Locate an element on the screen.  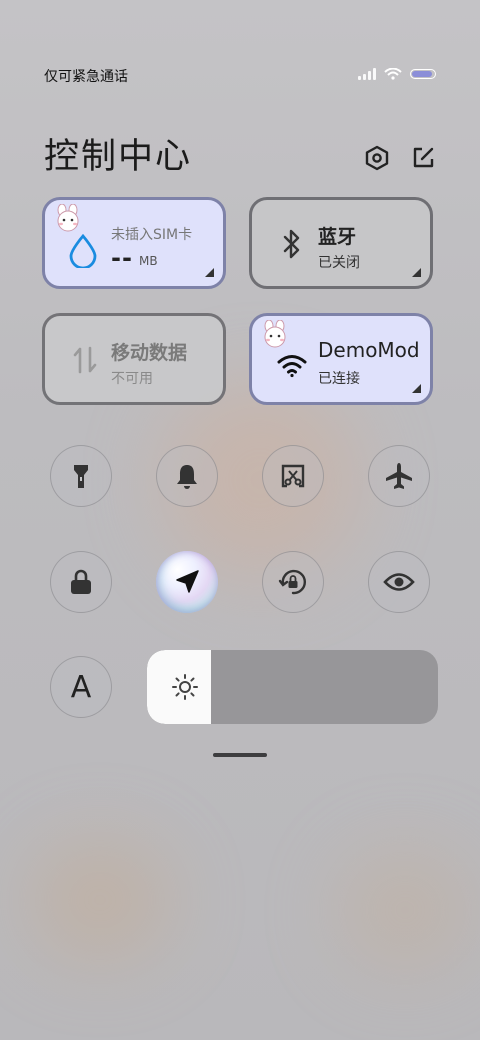
eye-icon is located at coordinates (399, 582).